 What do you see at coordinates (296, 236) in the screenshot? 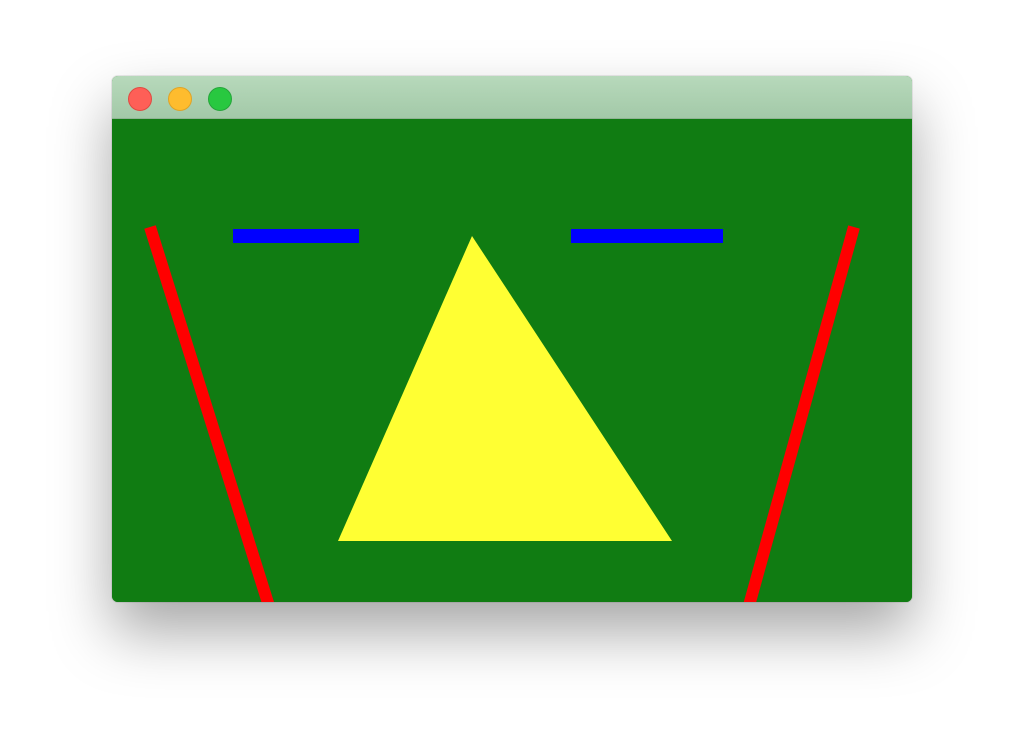
I see `left-blue-bar` at bounding box center [296, 236].